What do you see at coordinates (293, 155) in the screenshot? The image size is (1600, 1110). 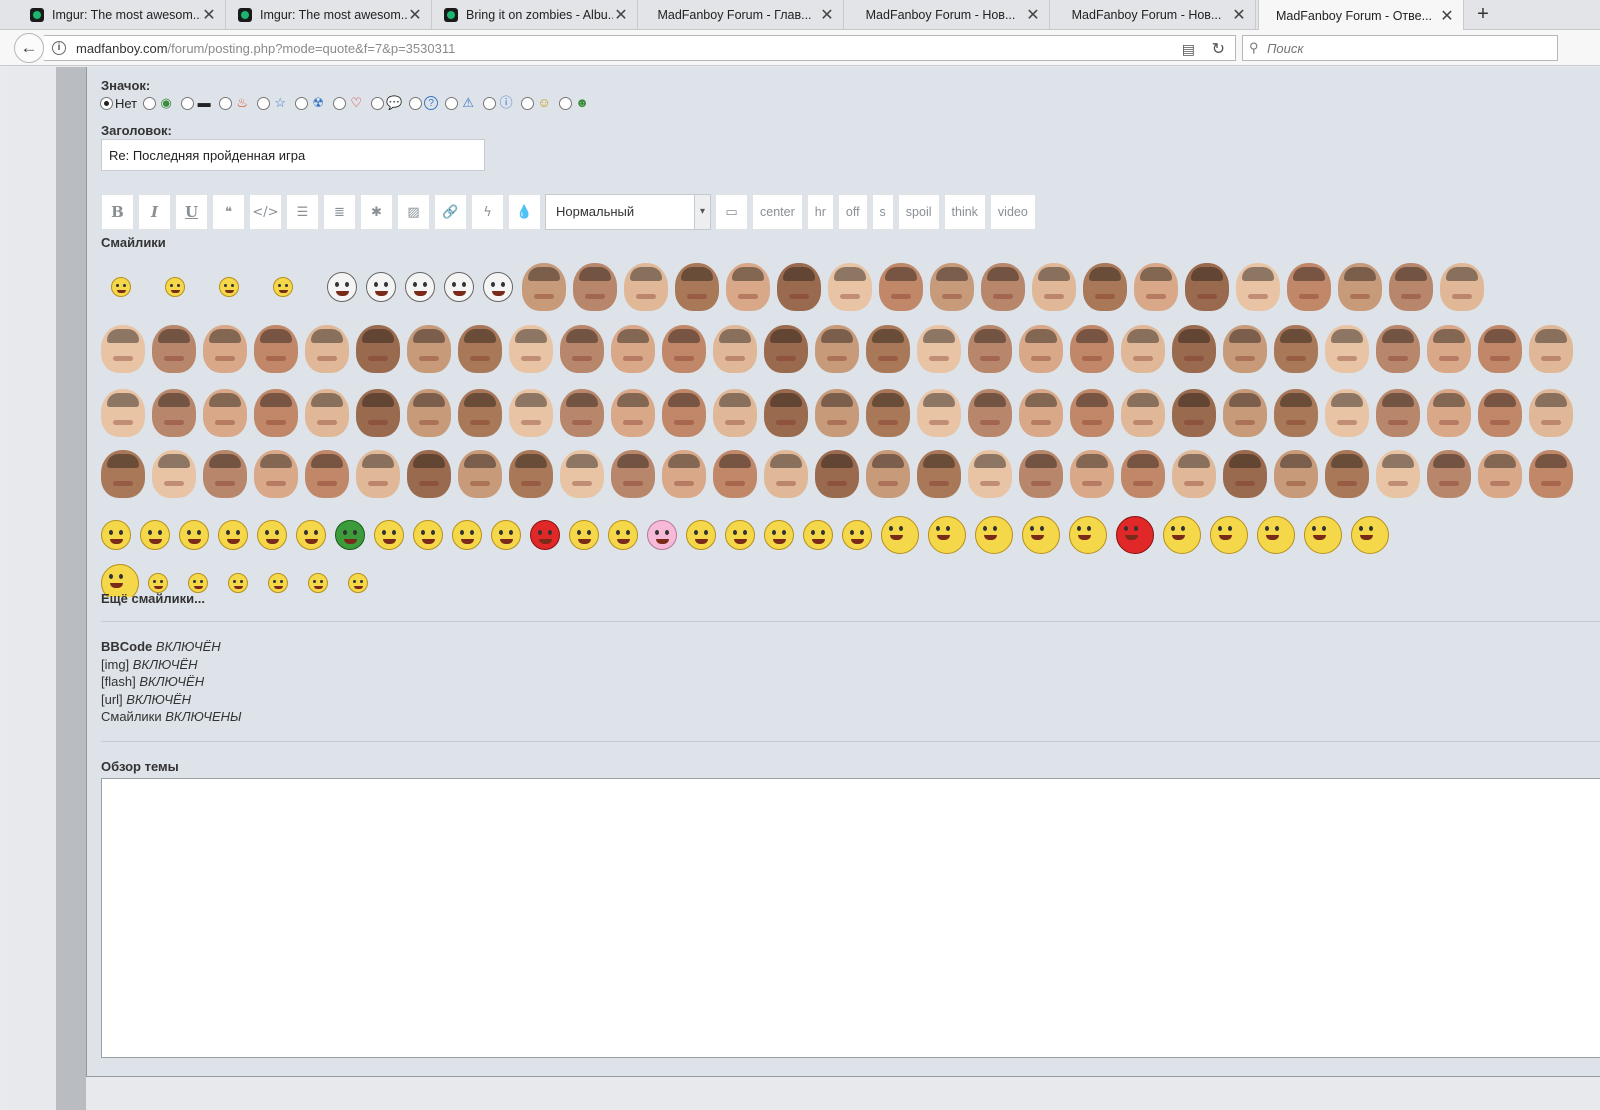 I see `subject-input` at bounding box center [293, 155].